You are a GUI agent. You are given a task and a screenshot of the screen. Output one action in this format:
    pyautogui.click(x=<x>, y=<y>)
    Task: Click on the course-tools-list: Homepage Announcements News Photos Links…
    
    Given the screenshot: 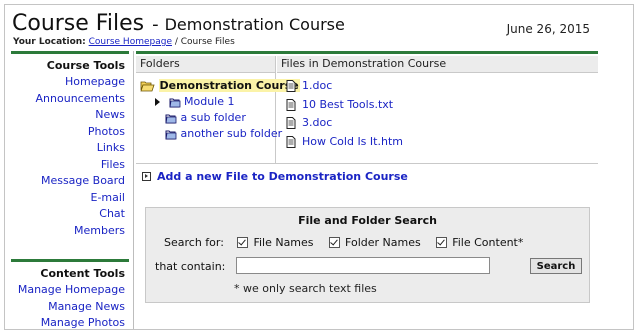 What is the action you would take?
    pyautogui.click(x=70, y=156)
    